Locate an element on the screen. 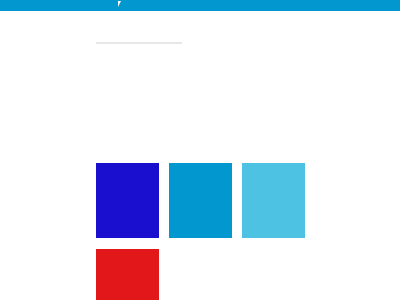  color-tile-cyan is located at coordinates (200, 200).